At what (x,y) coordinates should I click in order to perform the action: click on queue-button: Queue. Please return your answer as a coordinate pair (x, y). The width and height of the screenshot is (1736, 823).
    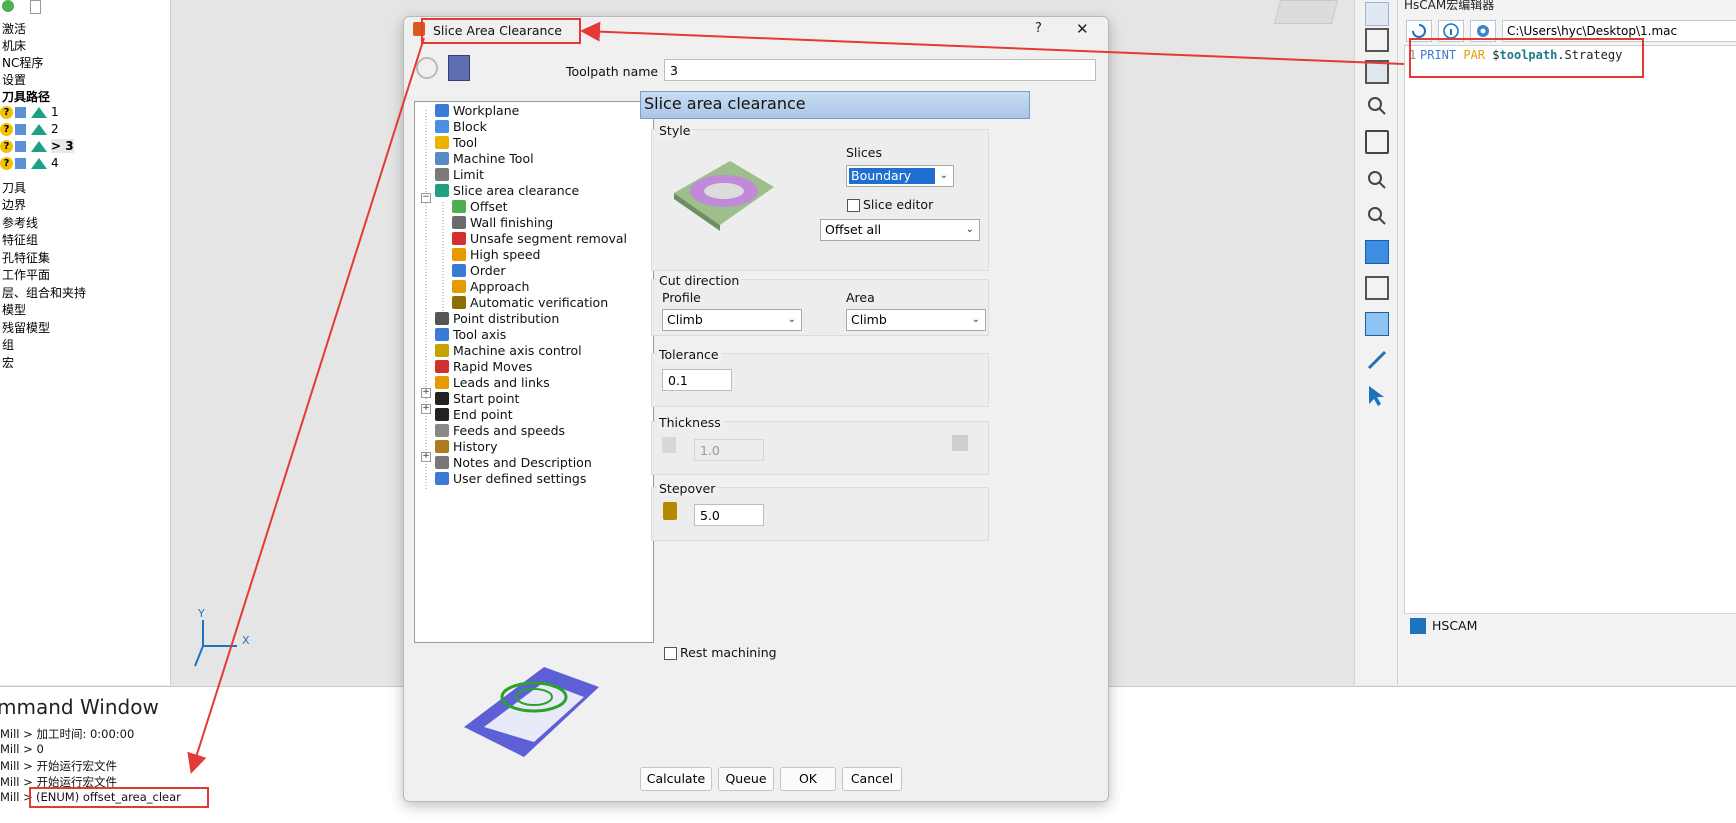
    Looking at the image, I should click on (746, 779).